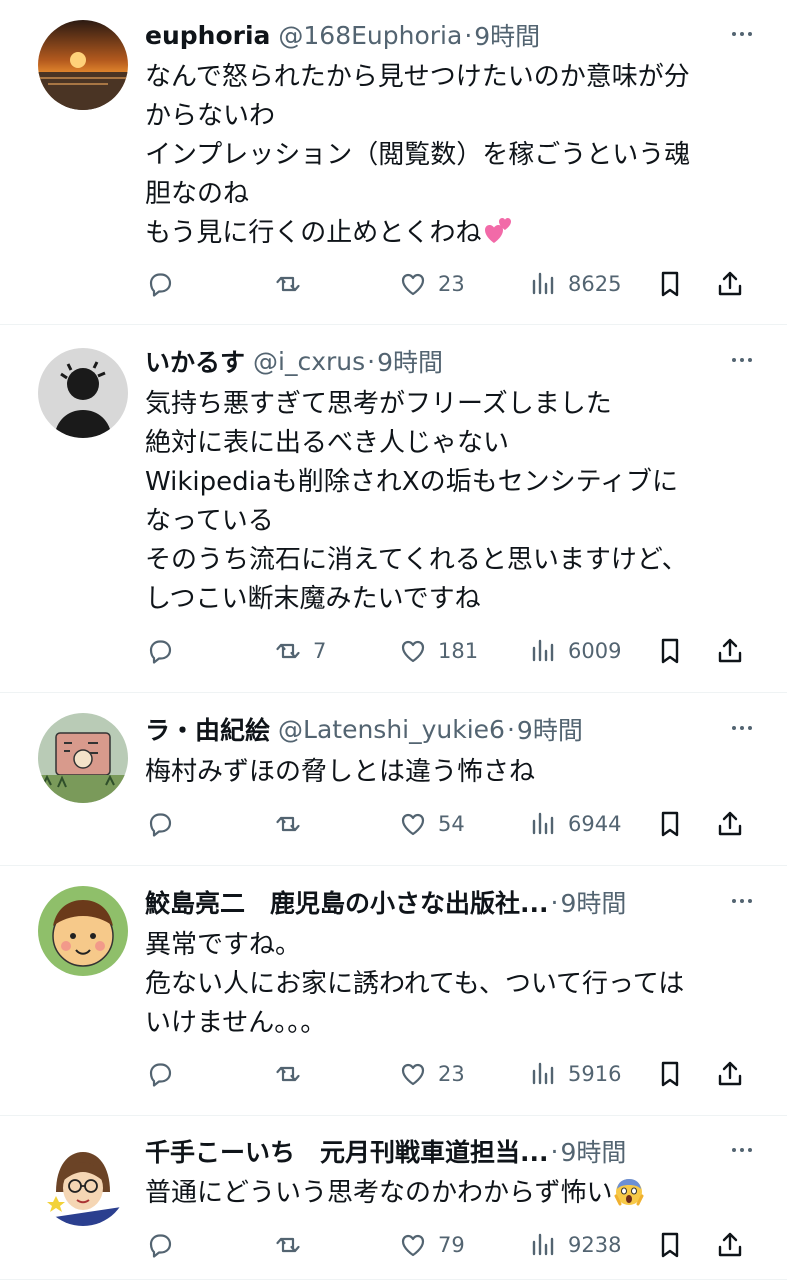 This screenshot has height=1280, width=787. What do you see at coordinates (379, 1193) in the screenshot?
I see `post-text-content: 普通にどういう思考なのかわからず怖い` at bounding box center [379, 1193].